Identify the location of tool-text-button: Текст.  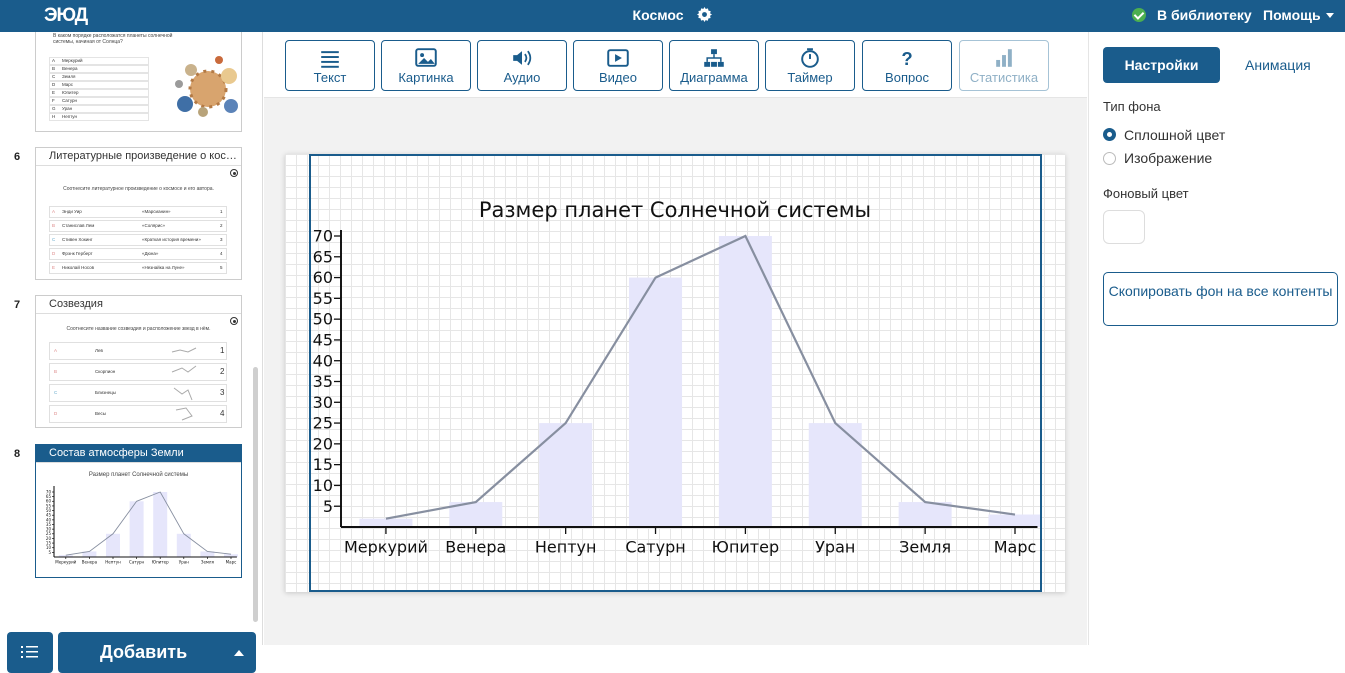
(330, 65).